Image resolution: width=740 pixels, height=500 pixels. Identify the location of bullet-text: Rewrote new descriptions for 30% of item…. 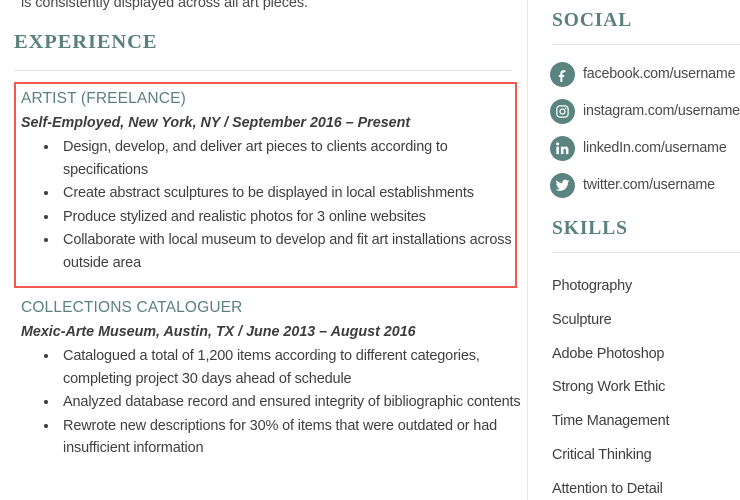
(280, 437).